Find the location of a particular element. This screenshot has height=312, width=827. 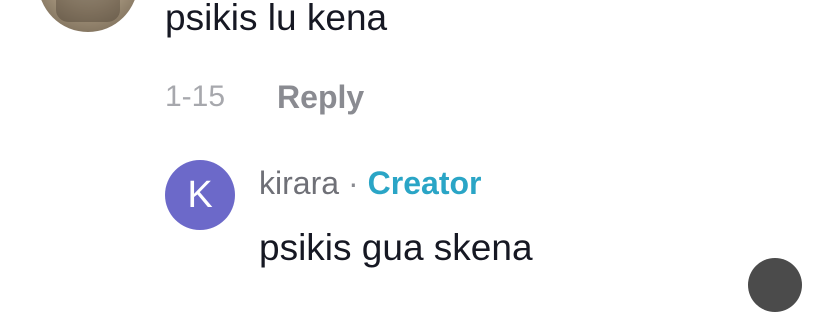

floating-scroll-button is located at coordinates (775, 285).